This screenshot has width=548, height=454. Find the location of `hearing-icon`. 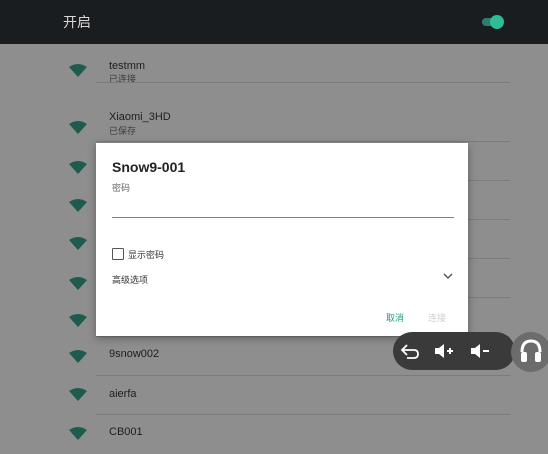

hearing-icon is located at coordinates (531, 350).